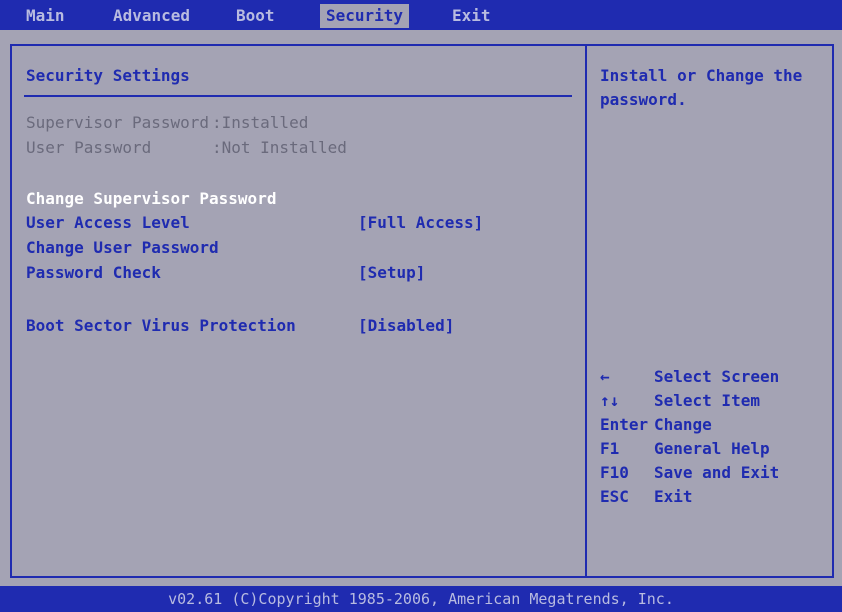 The width and height of the screenshot is (842, 612). Describe the element at coordinates (421, 15) in the screenshot. I see `menu-bar: Main Advanced Boot Security Exit` at that location.